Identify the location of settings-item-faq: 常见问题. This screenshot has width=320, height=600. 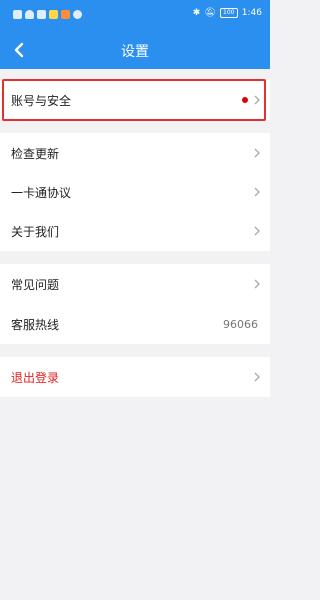
(135, 284).